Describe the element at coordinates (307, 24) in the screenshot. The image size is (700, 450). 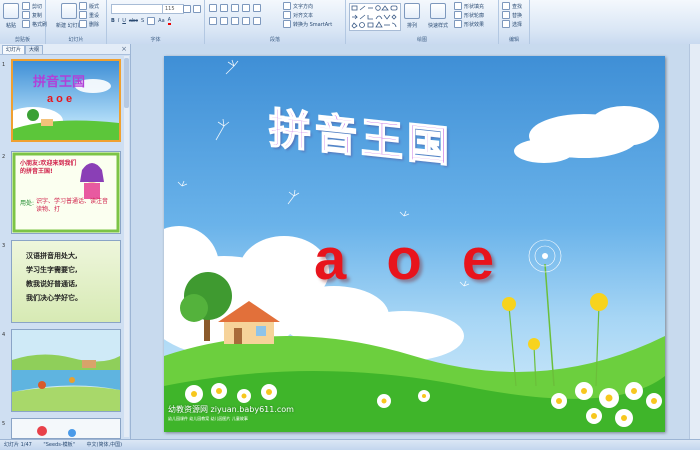
I see `smartart-button: 转换为 SmartArt` at that location.